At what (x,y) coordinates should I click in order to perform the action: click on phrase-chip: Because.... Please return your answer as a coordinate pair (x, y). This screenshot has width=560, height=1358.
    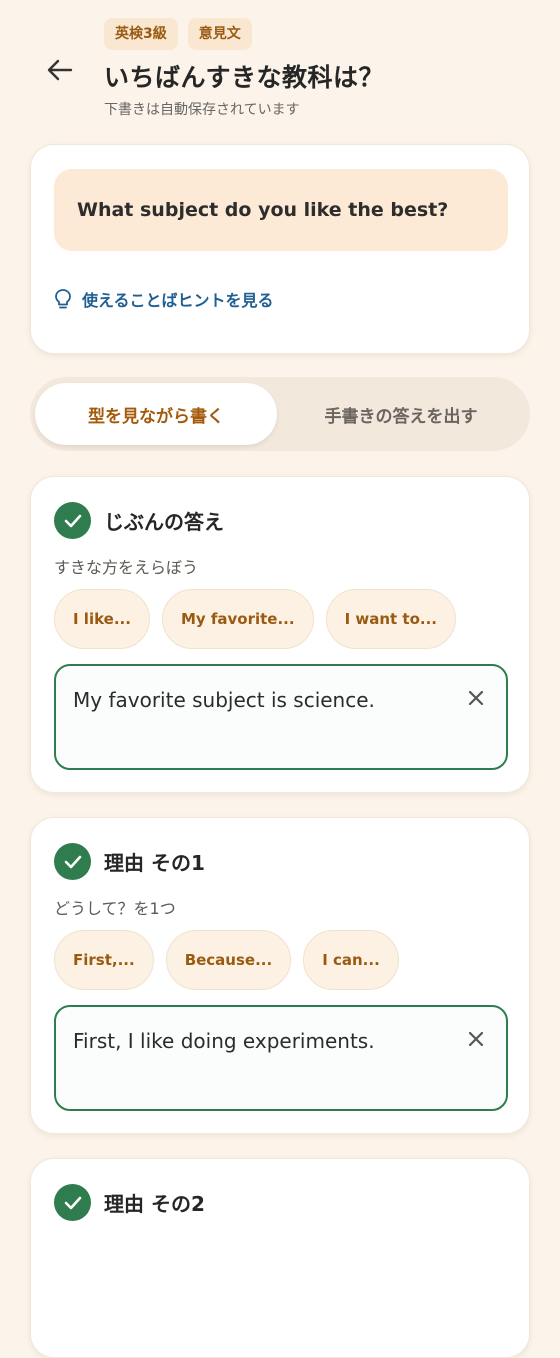
    Looking at the image, I should click on (228, 960).